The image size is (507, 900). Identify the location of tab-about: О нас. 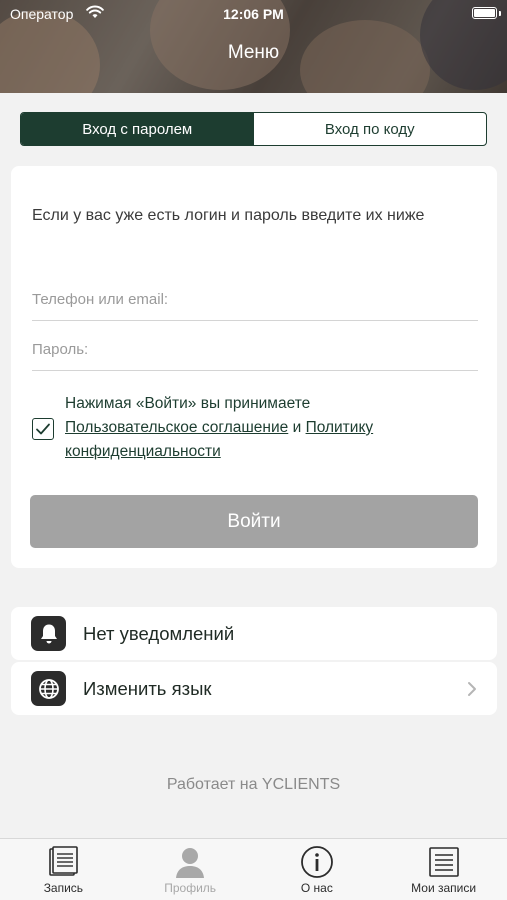
(317, 869).